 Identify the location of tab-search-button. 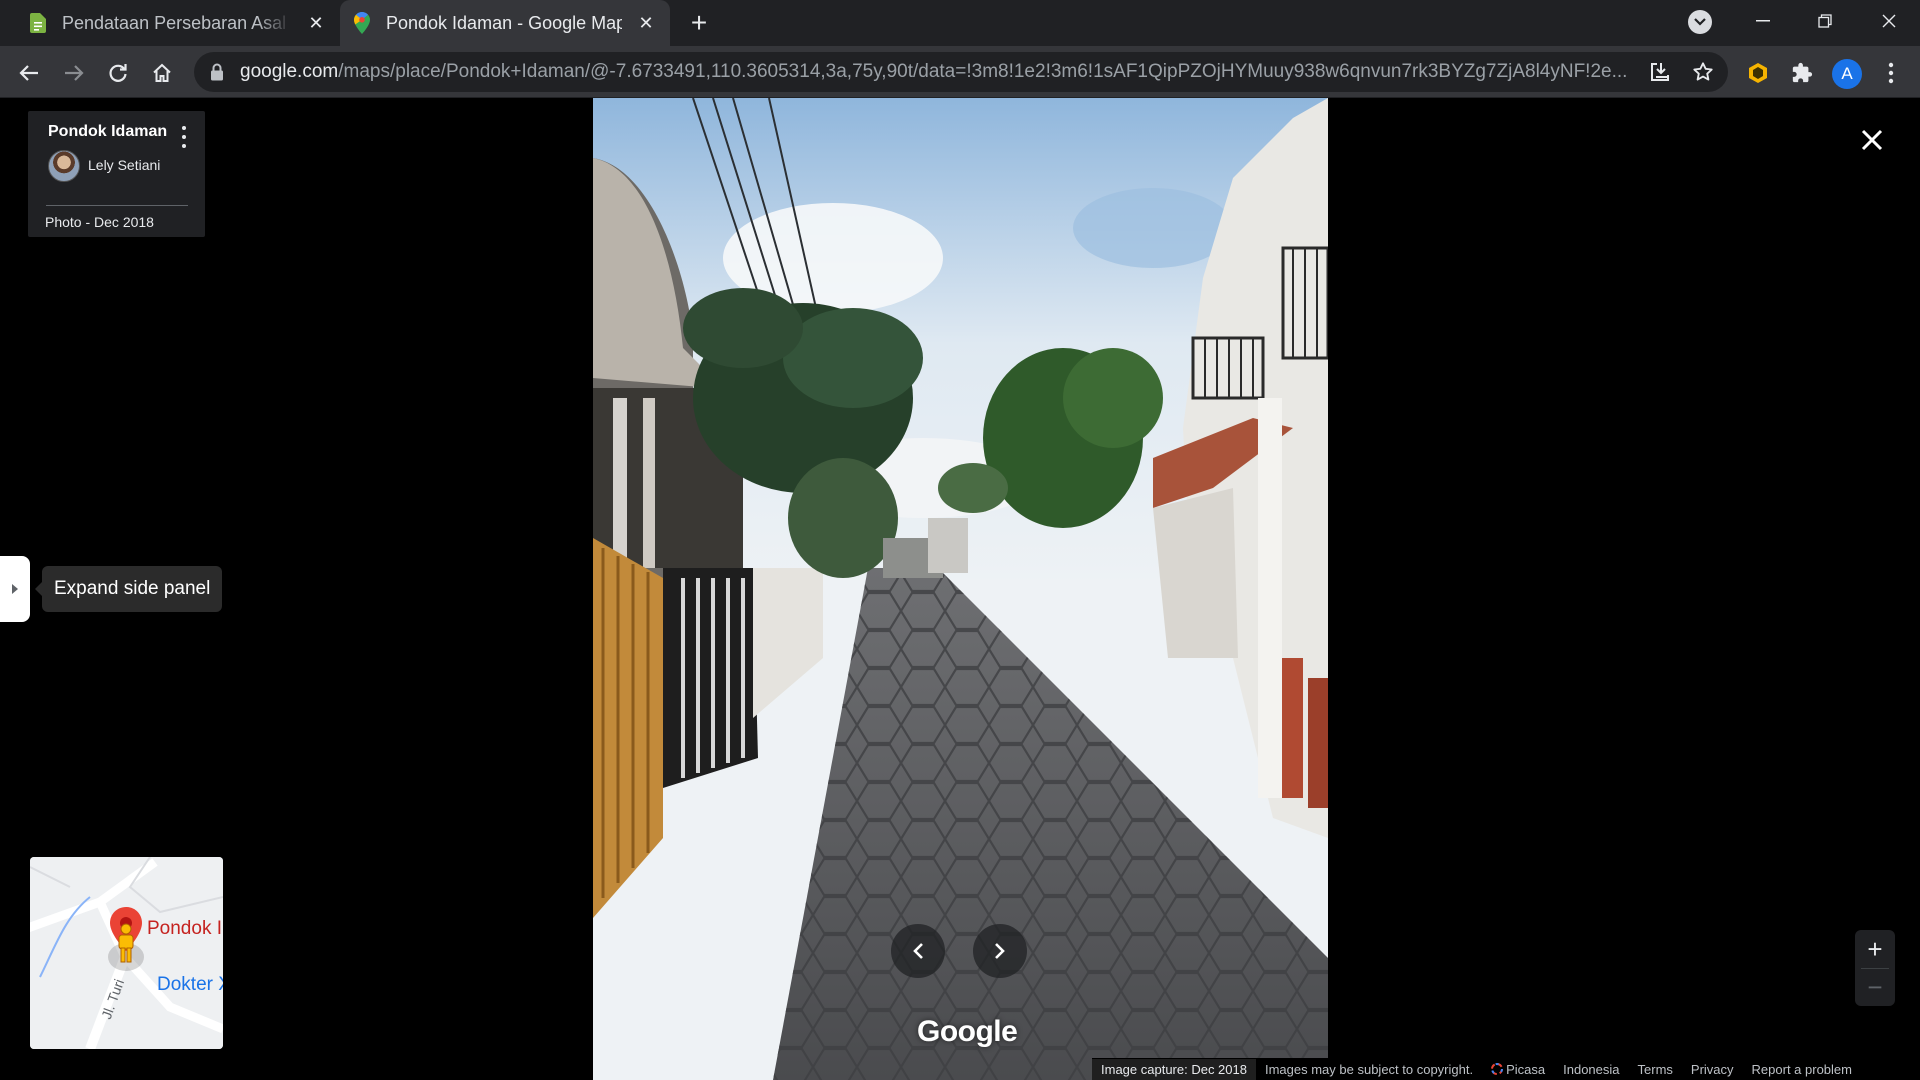
(1700, 22).